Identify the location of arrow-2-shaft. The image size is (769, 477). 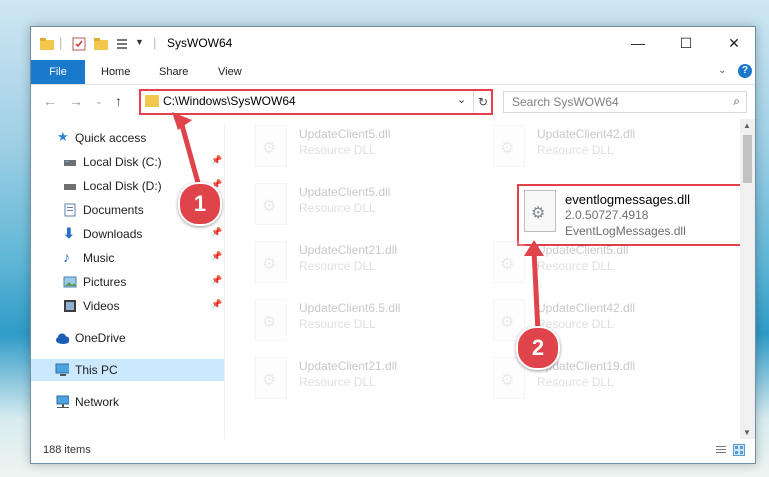
(536, 291).